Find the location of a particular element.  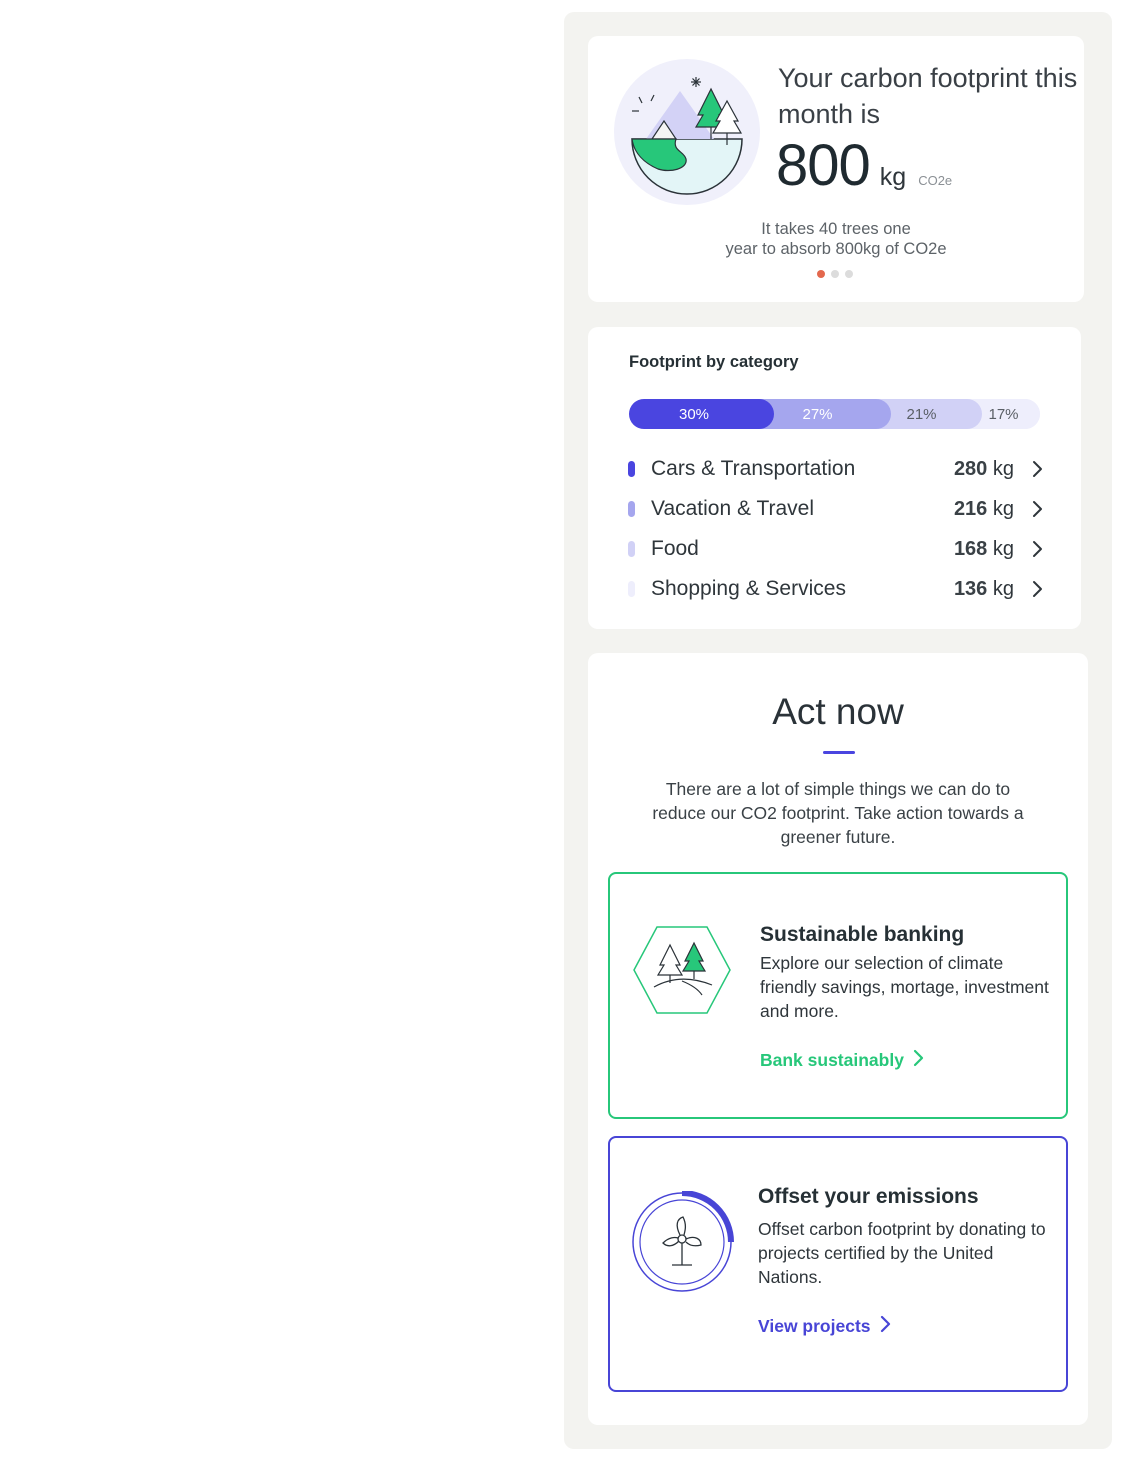

category-label: Vacation & Travel is located at coordinates (733, 508).